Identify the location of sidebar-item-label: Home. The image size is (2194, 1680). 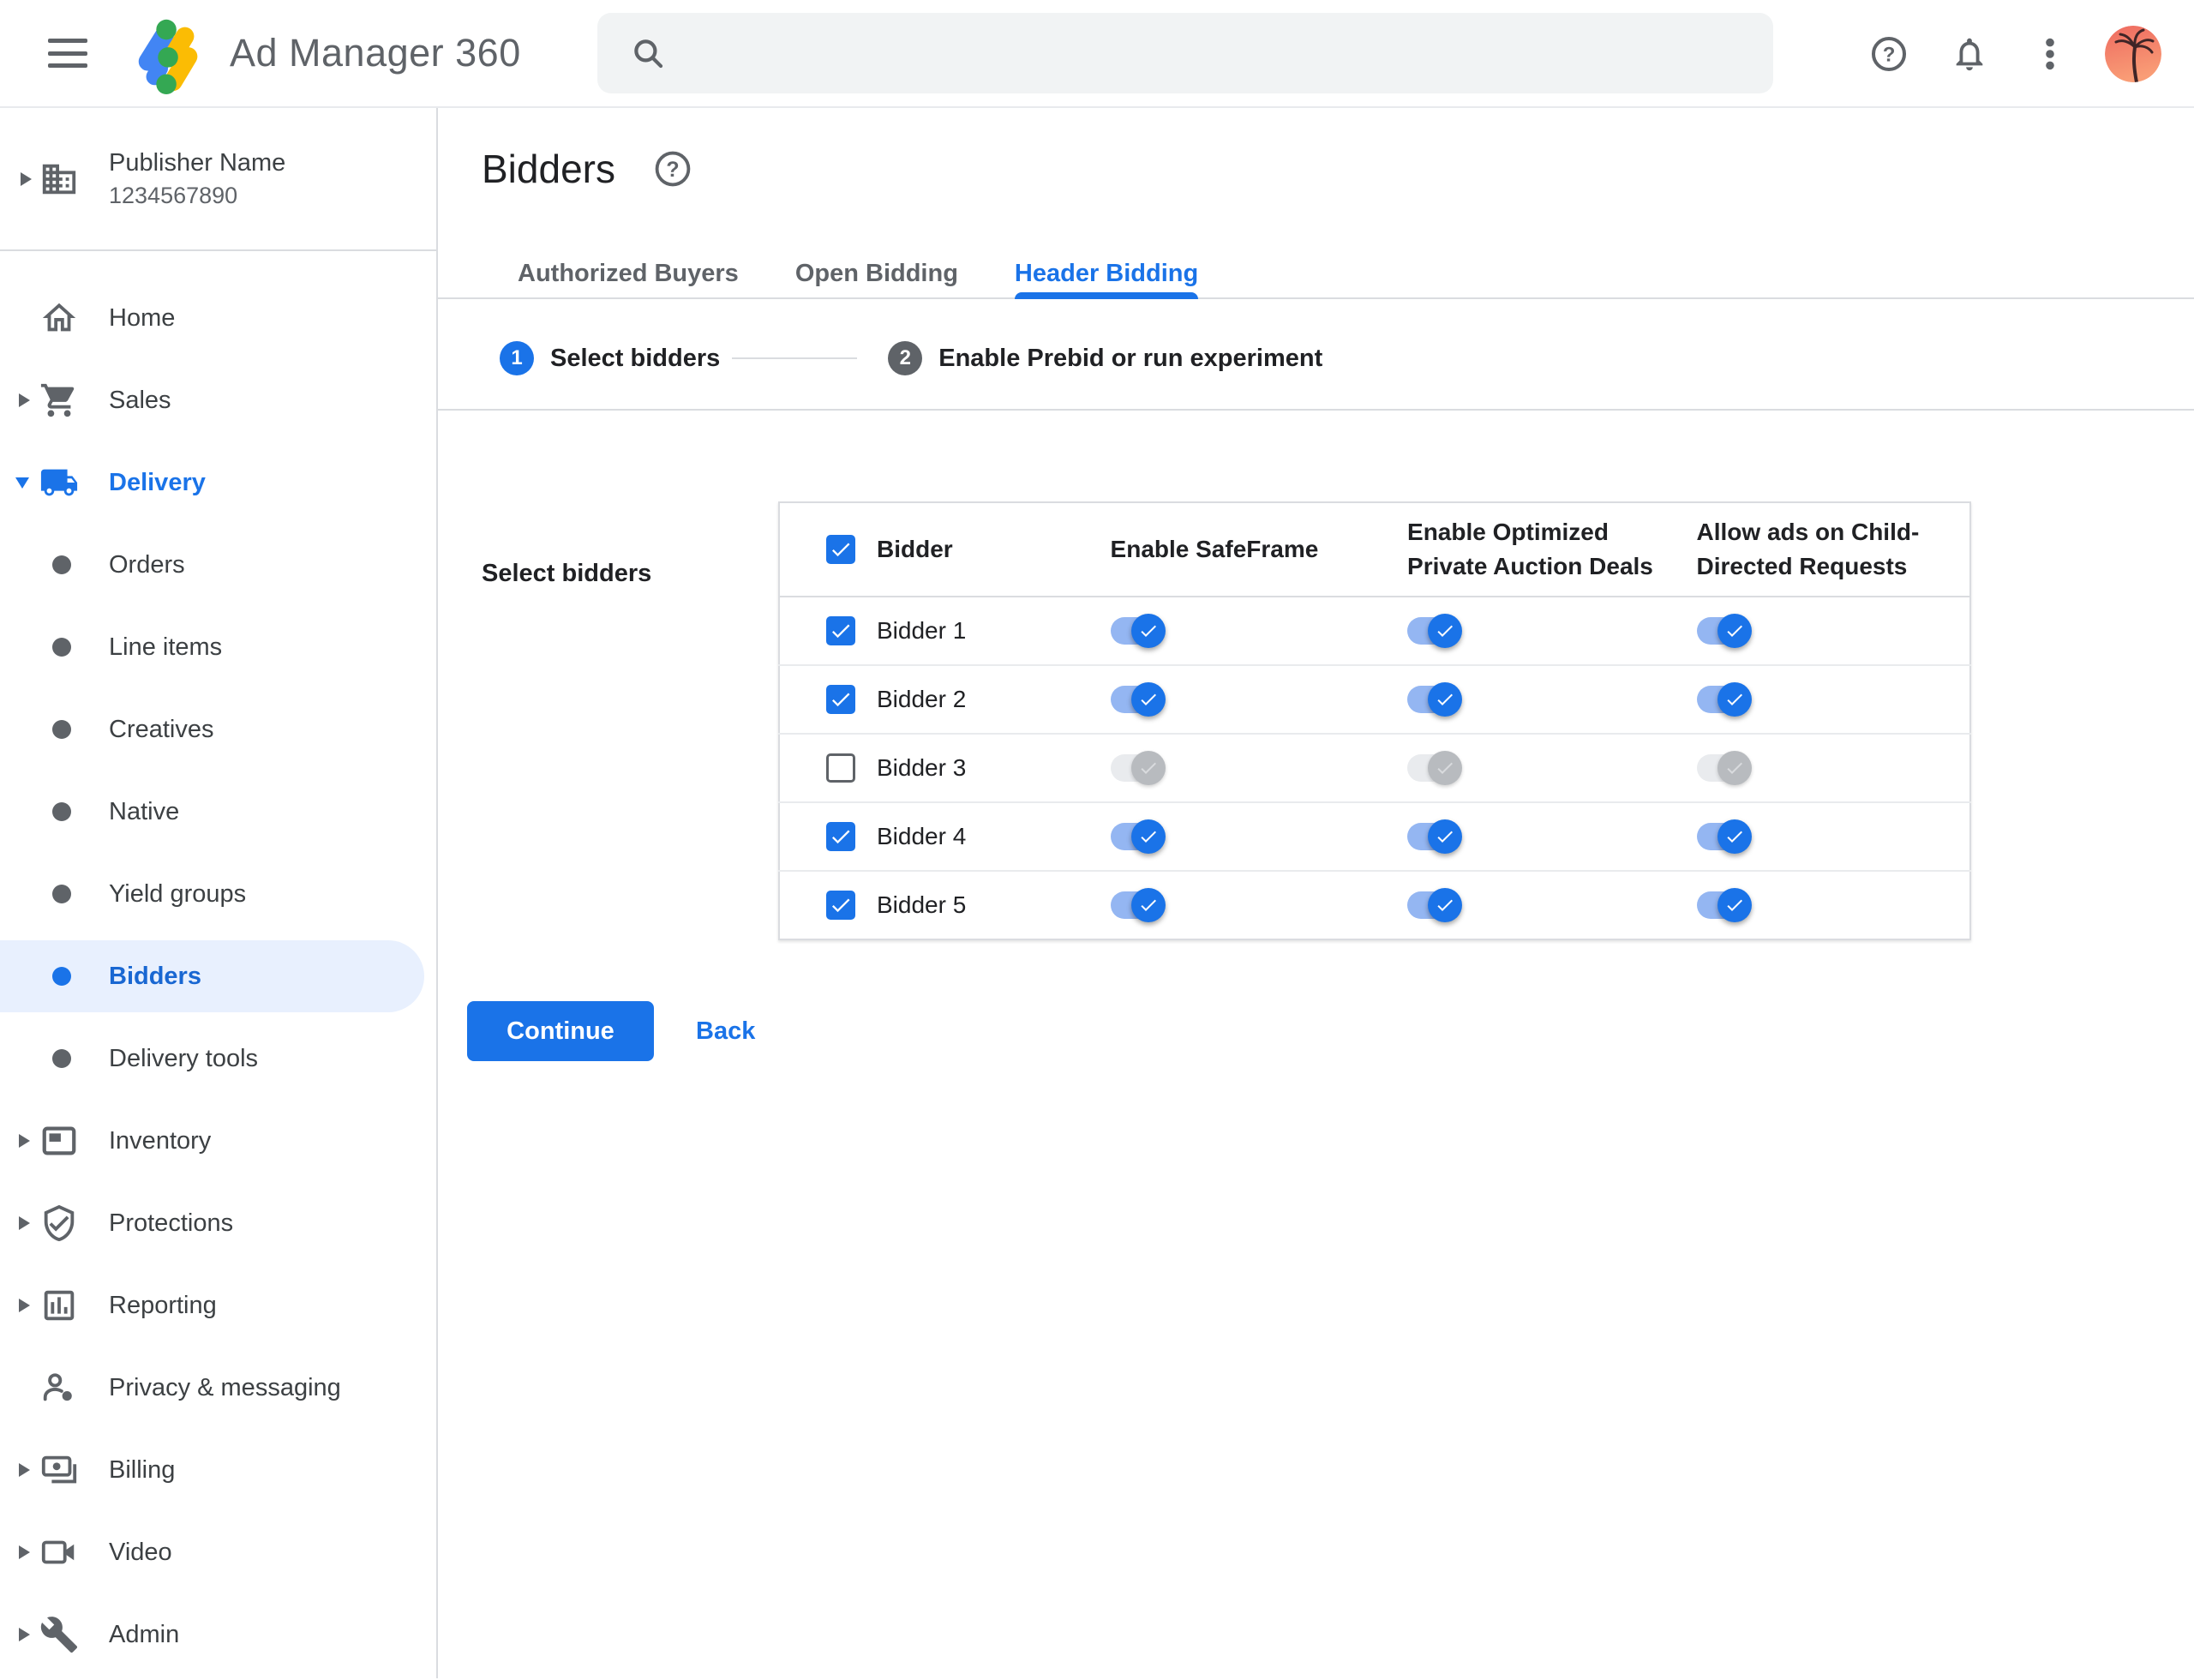
(142, 317).